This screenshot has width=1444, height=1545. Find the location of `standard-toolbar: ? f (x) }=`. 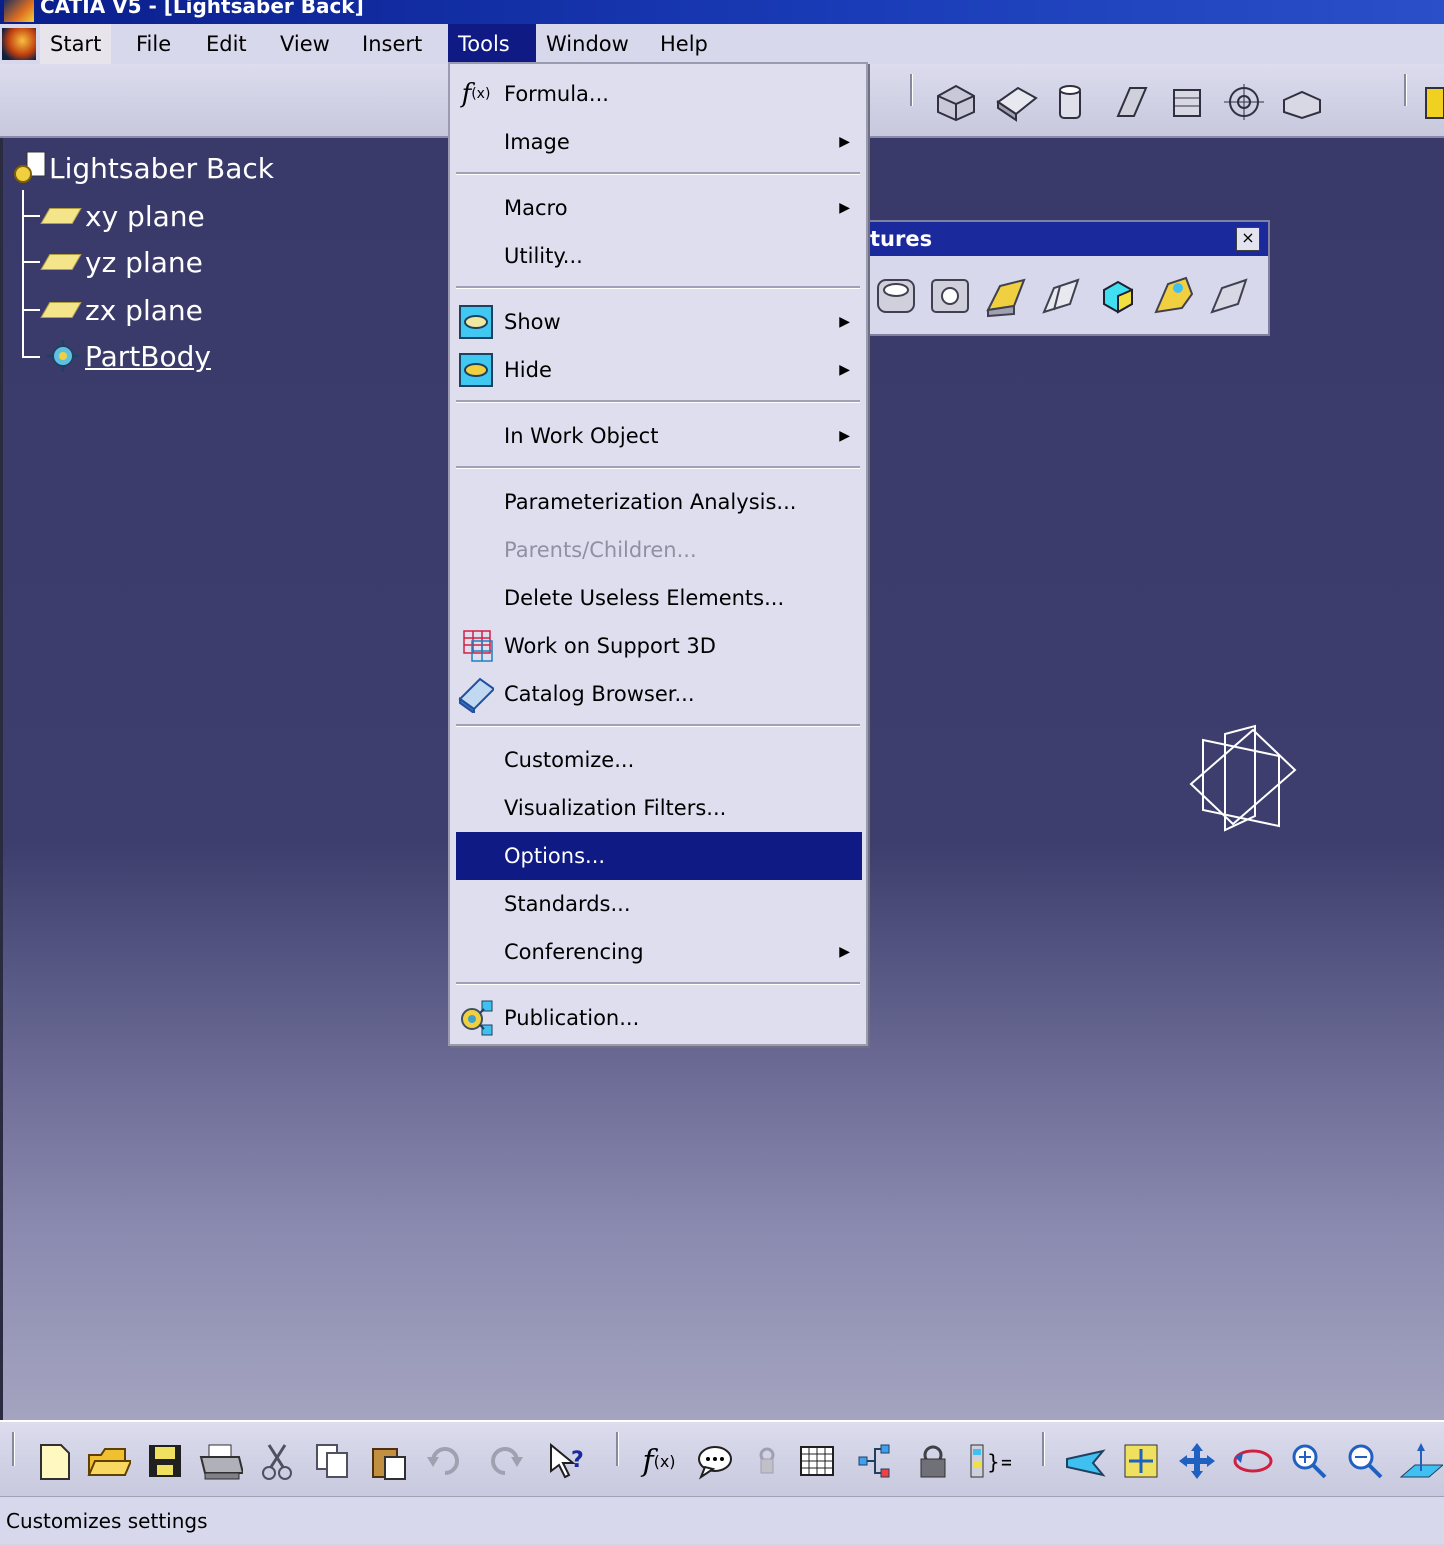

standard-toolbar: ? f (x) }= is located at coordinates (722, 1459).